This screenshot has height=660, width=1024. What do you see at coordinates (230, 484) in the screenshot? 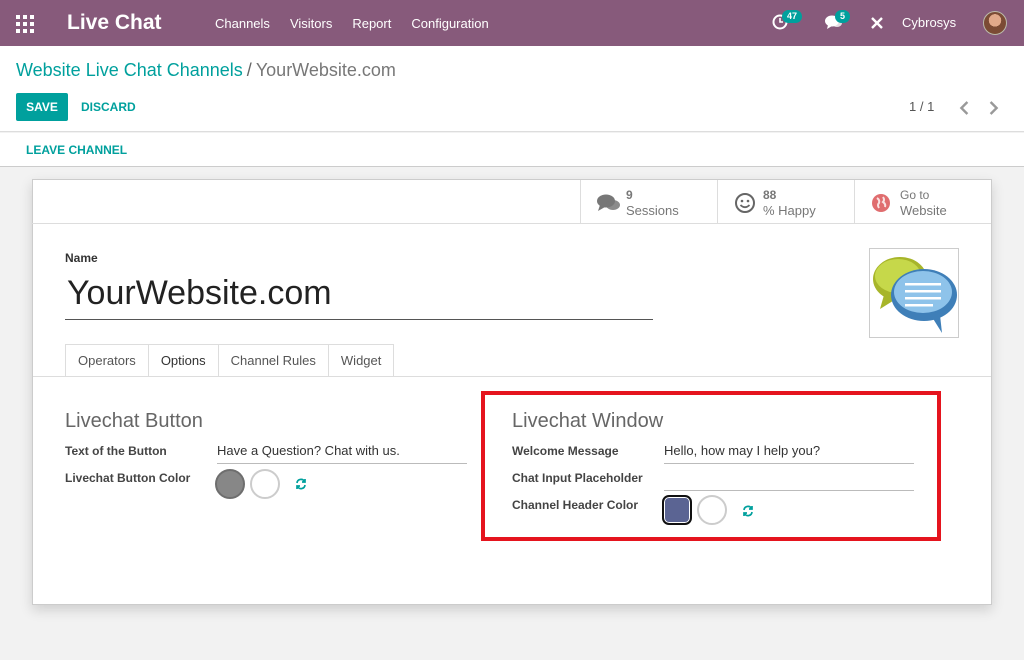
I see `button-color-swatch` at bounding box center [230, 484].